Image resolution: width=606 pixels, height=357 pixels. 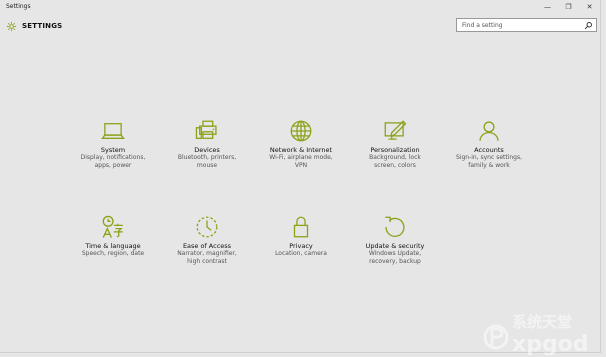 I want to click on title-bar: Settings — ❐ ✕, so click(x=300, y=7).